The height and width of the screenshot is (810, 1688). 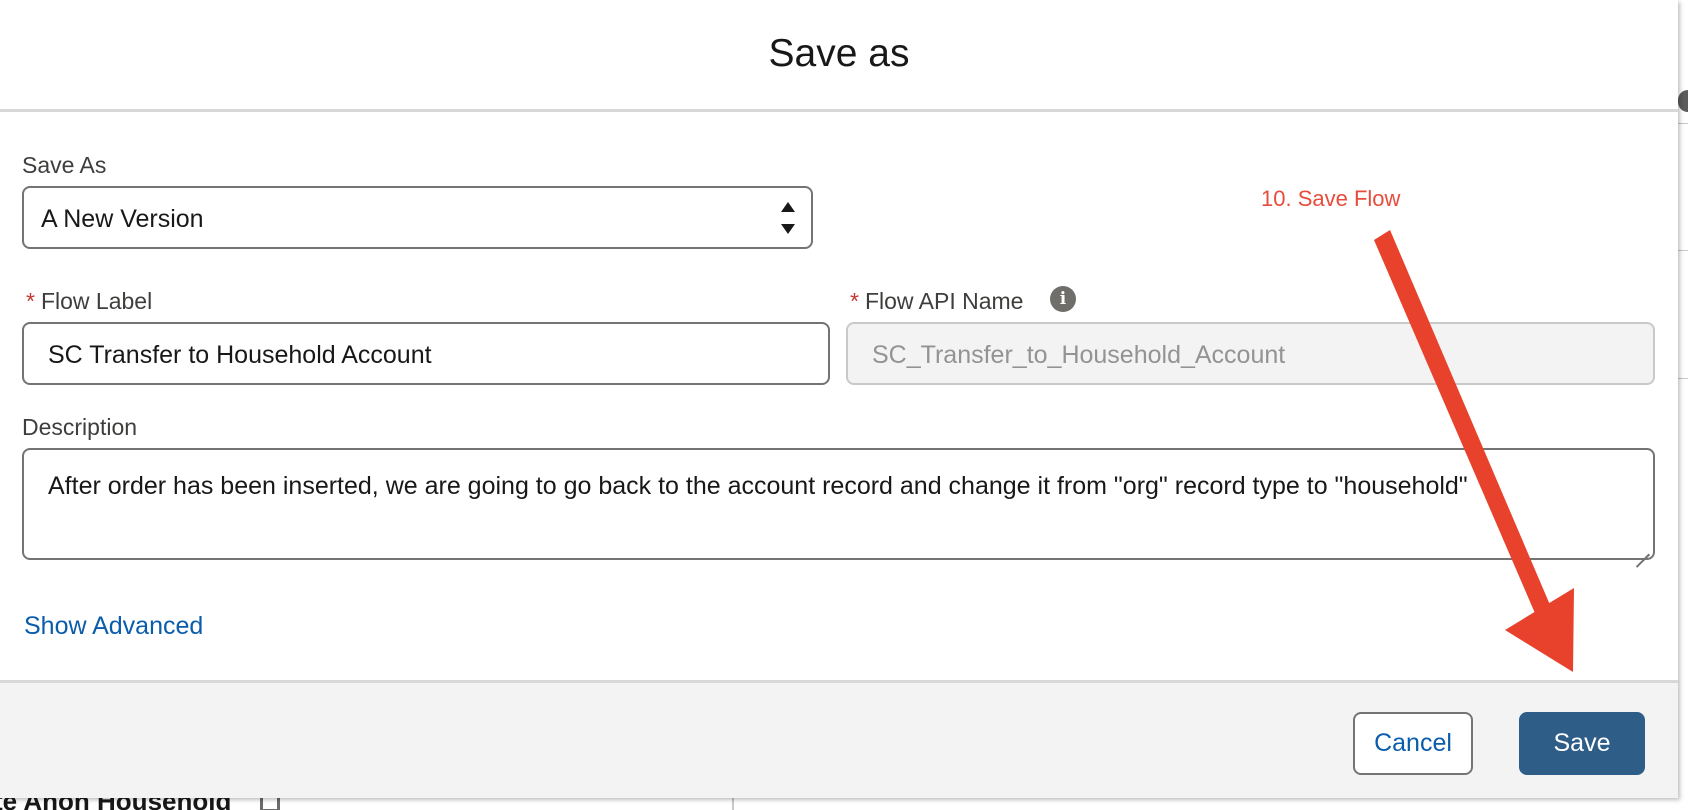 I want to click on flow-api-name-label: * Flow API Name, so click(x=936, y=301).